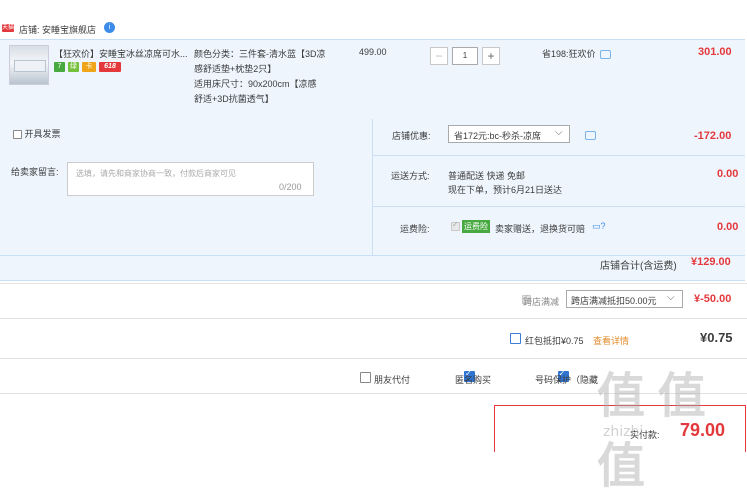 This screenshot has width=747, height=496. What do you see at coordinates (599, 226) in the screenshot?
I see `help-icon: ▭?` at bounding box center [599, 226].